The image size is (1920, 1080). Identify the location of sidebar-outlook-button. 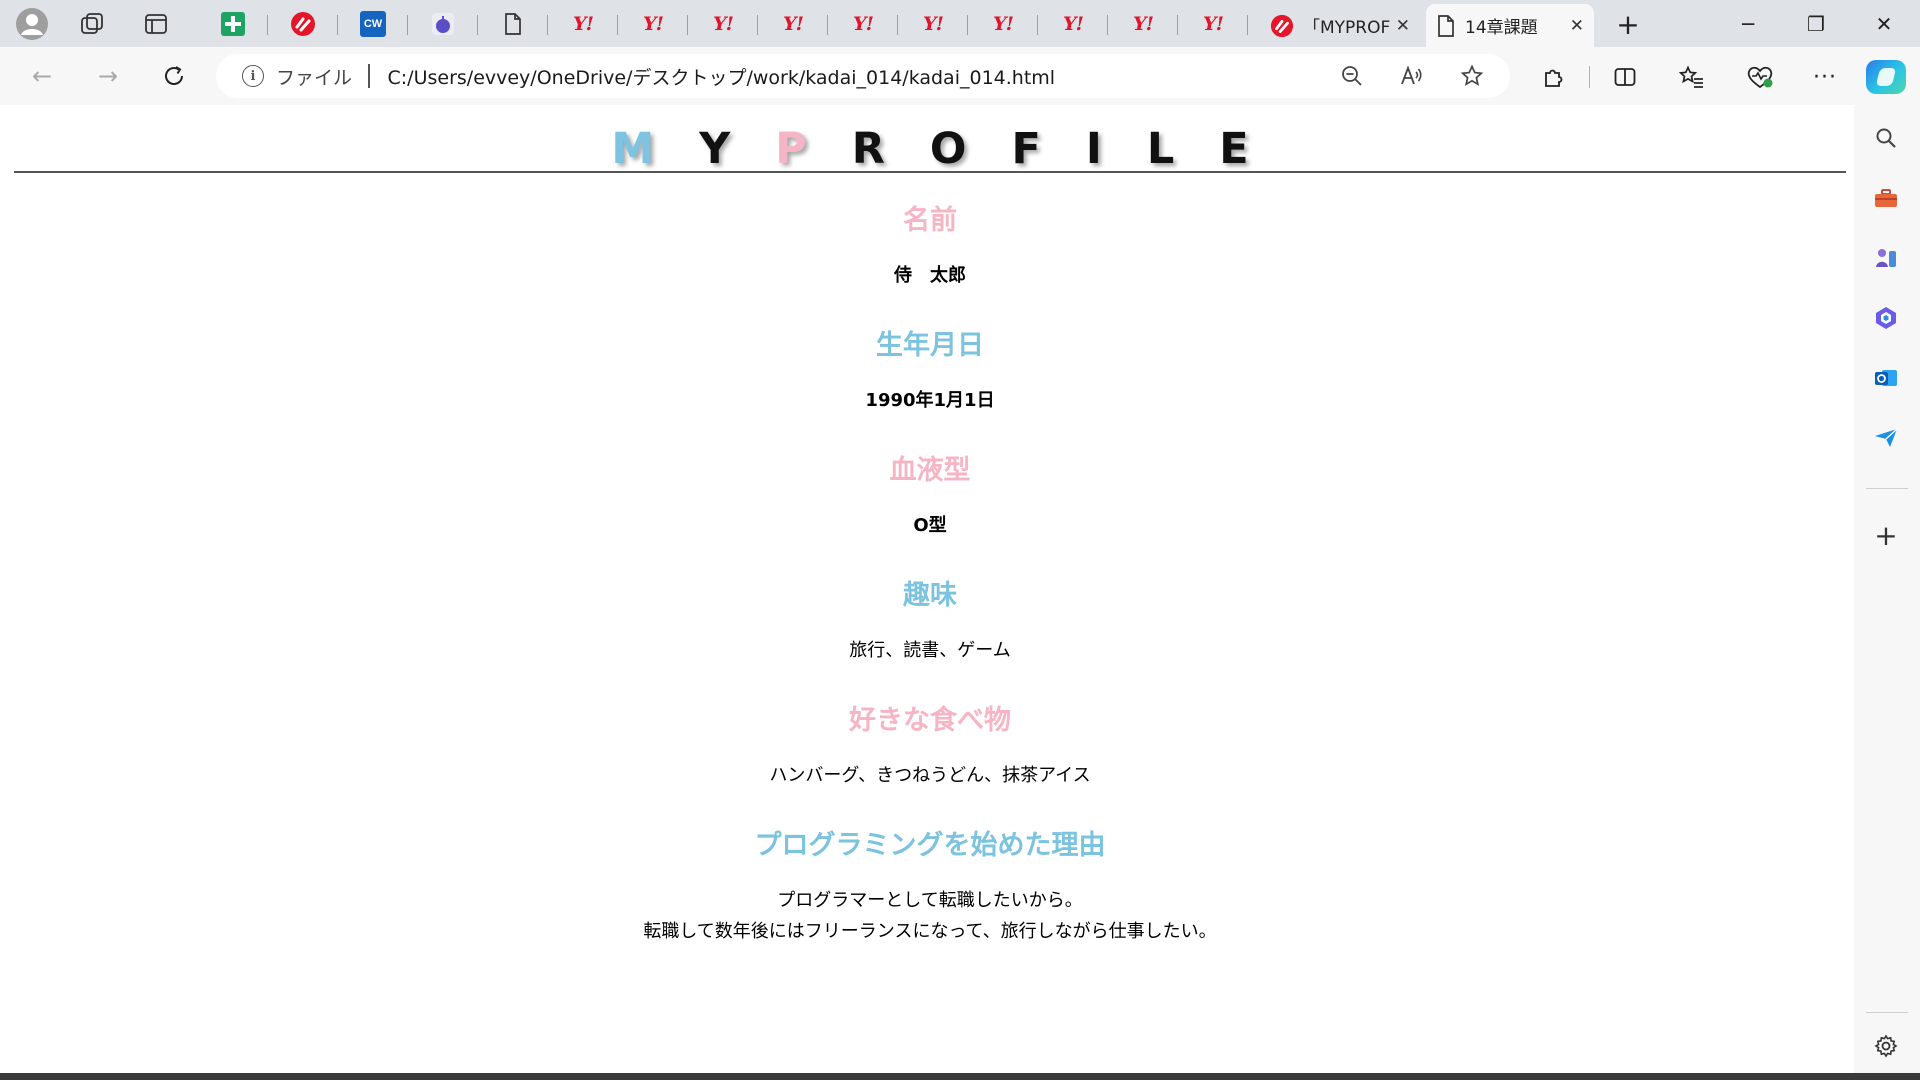
(1886, 378).